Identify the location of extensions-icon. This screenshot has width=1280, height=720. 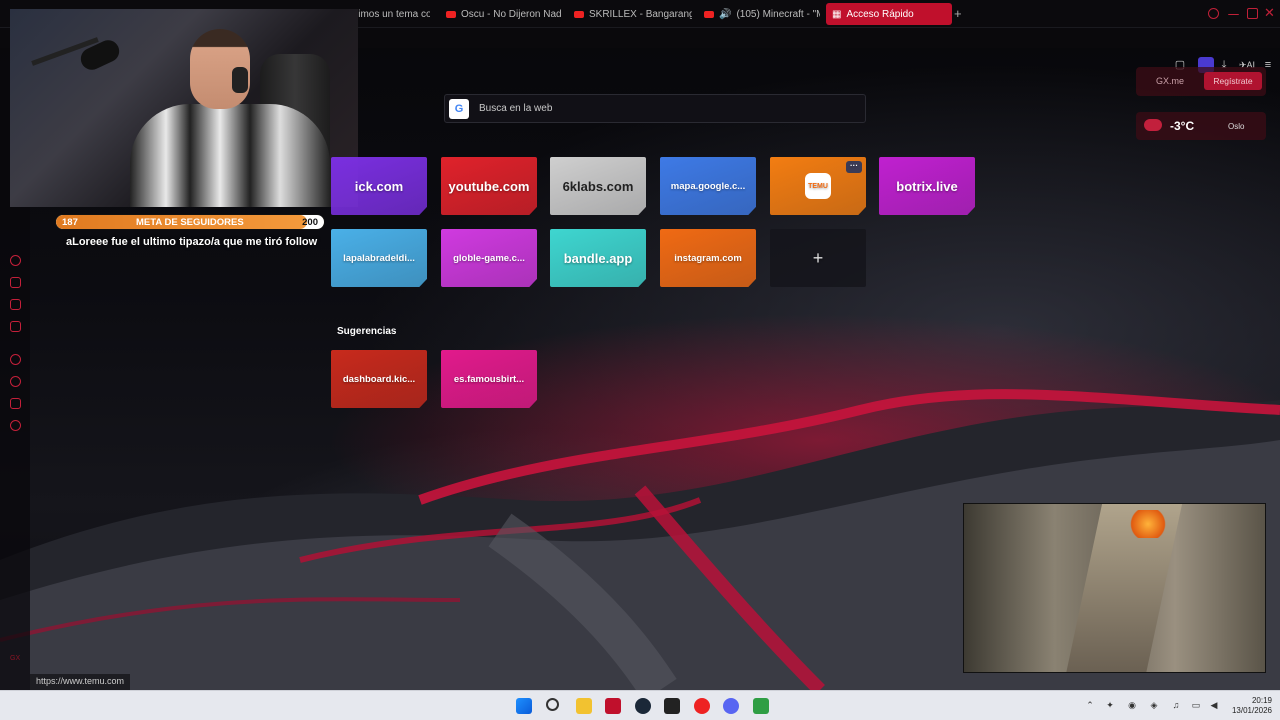
(15, 403).